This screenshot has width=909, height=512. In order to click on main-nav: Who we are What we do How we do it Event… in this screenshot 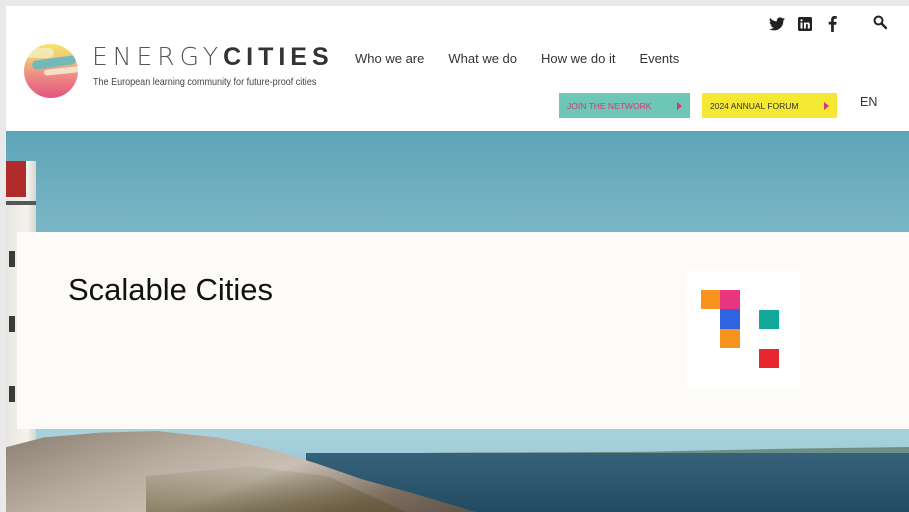, I will do `click(517, 58)`.